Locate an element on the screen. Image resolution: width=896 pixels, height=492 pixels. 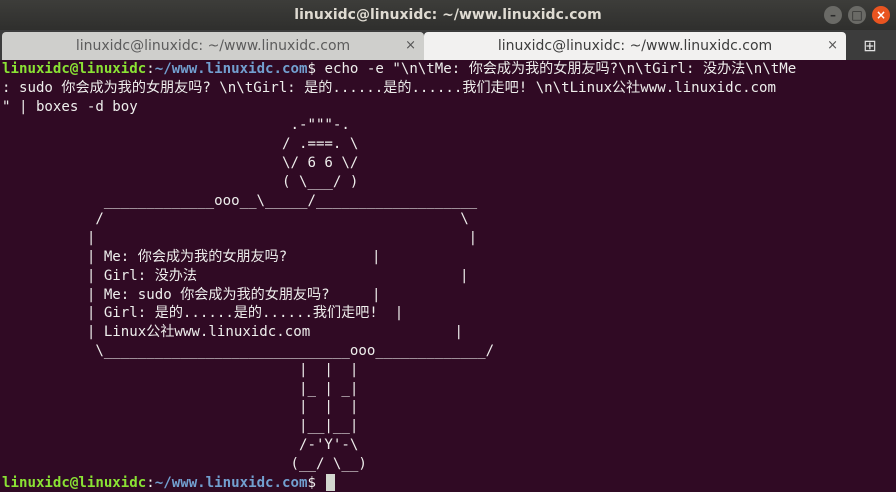
output-line: \/ 6 6 \/ is located at coordinates (180, 162).